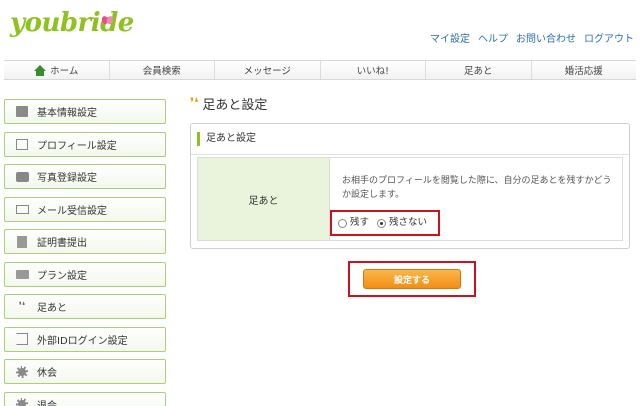 This screenshot has height=406, width=640. What do you see at coordinates (47, 373) in the screenshot?
I see `sidebar-item-label: 休会` at bounding box center [47, 373].